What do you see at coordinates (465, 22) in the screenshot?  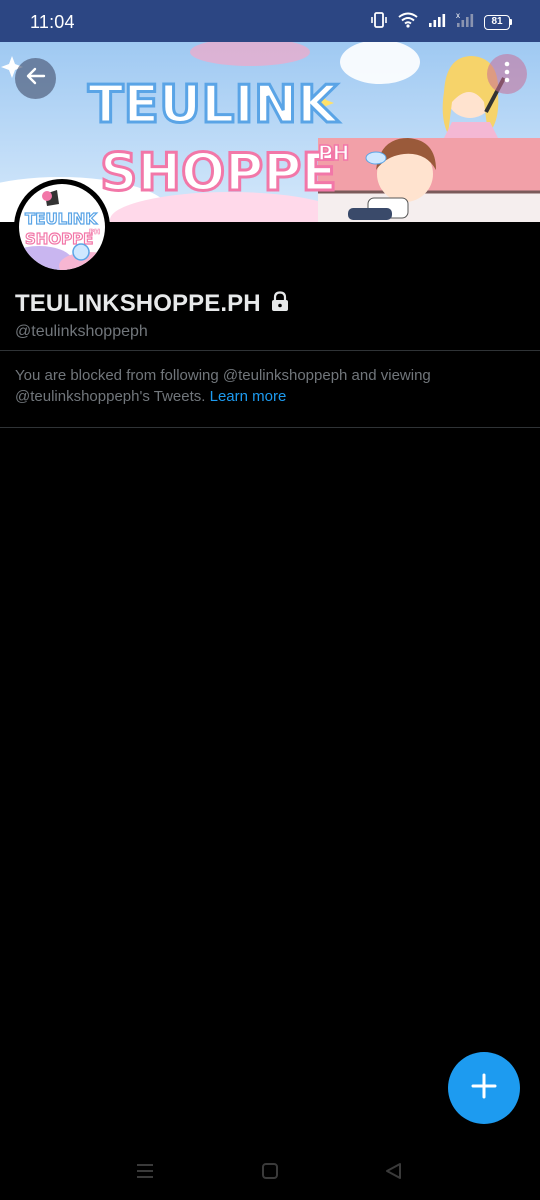 I see `signal-no-service-icon: x` at bounding box center [465, 22].